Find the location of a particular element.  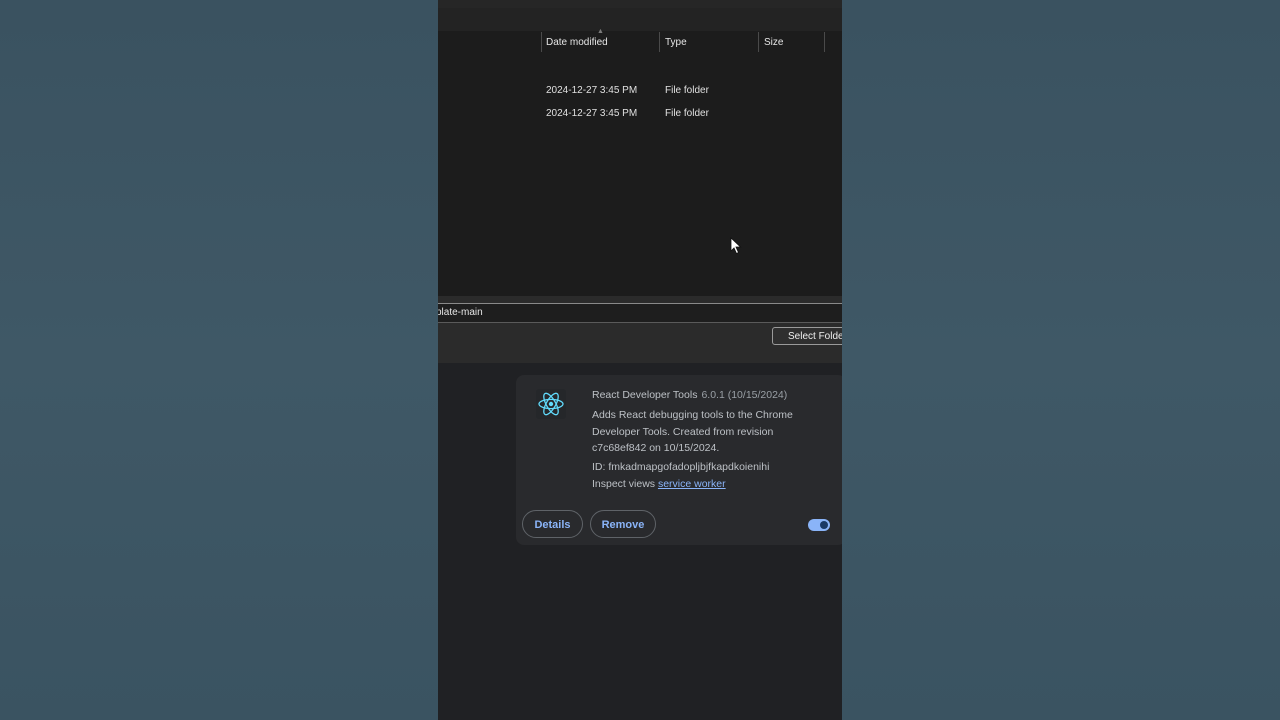

extension-enabled-toggle is located at coordinates (819, 525).